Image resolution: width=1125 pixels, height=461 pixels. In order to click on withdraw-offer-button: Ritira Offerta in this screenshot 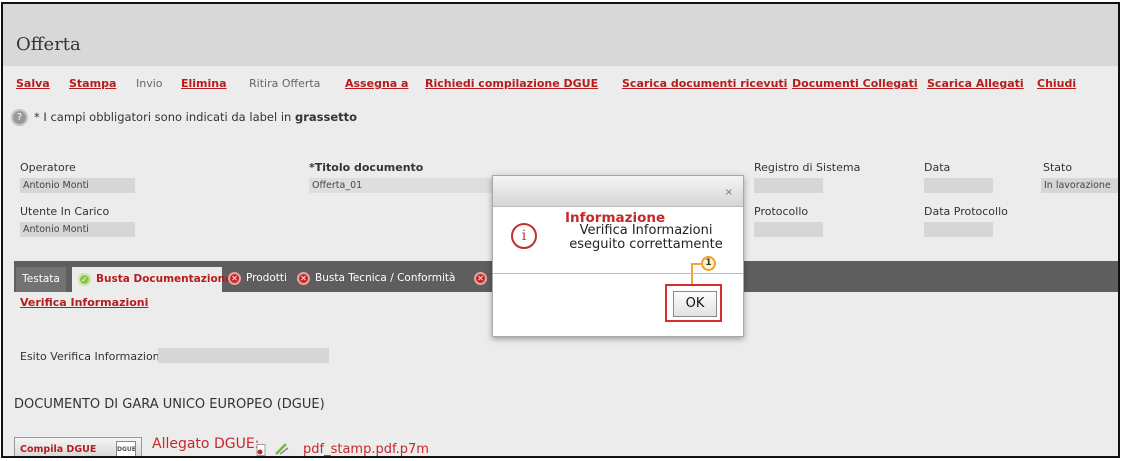, I will do `click(284, 83)`.